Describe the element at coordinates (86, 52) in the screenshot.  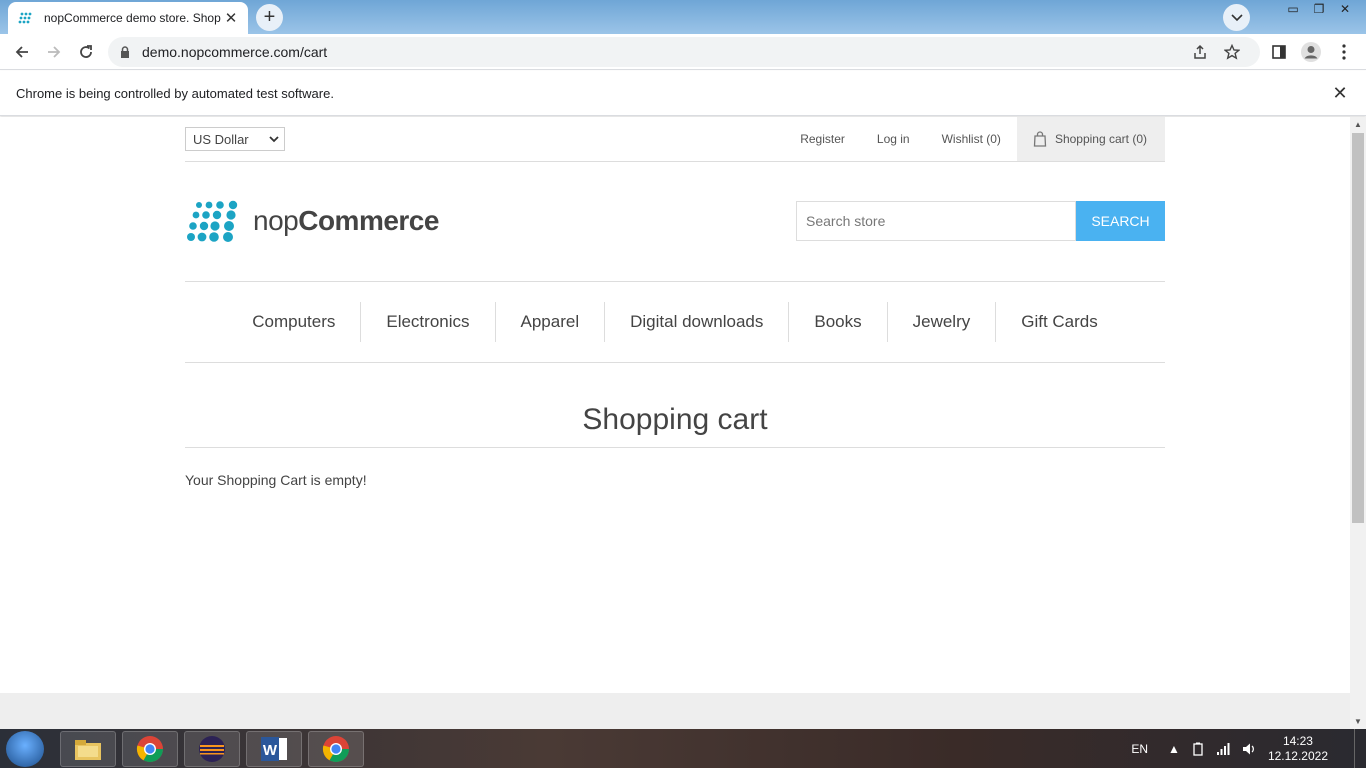
I see `reload-icon` at that location.